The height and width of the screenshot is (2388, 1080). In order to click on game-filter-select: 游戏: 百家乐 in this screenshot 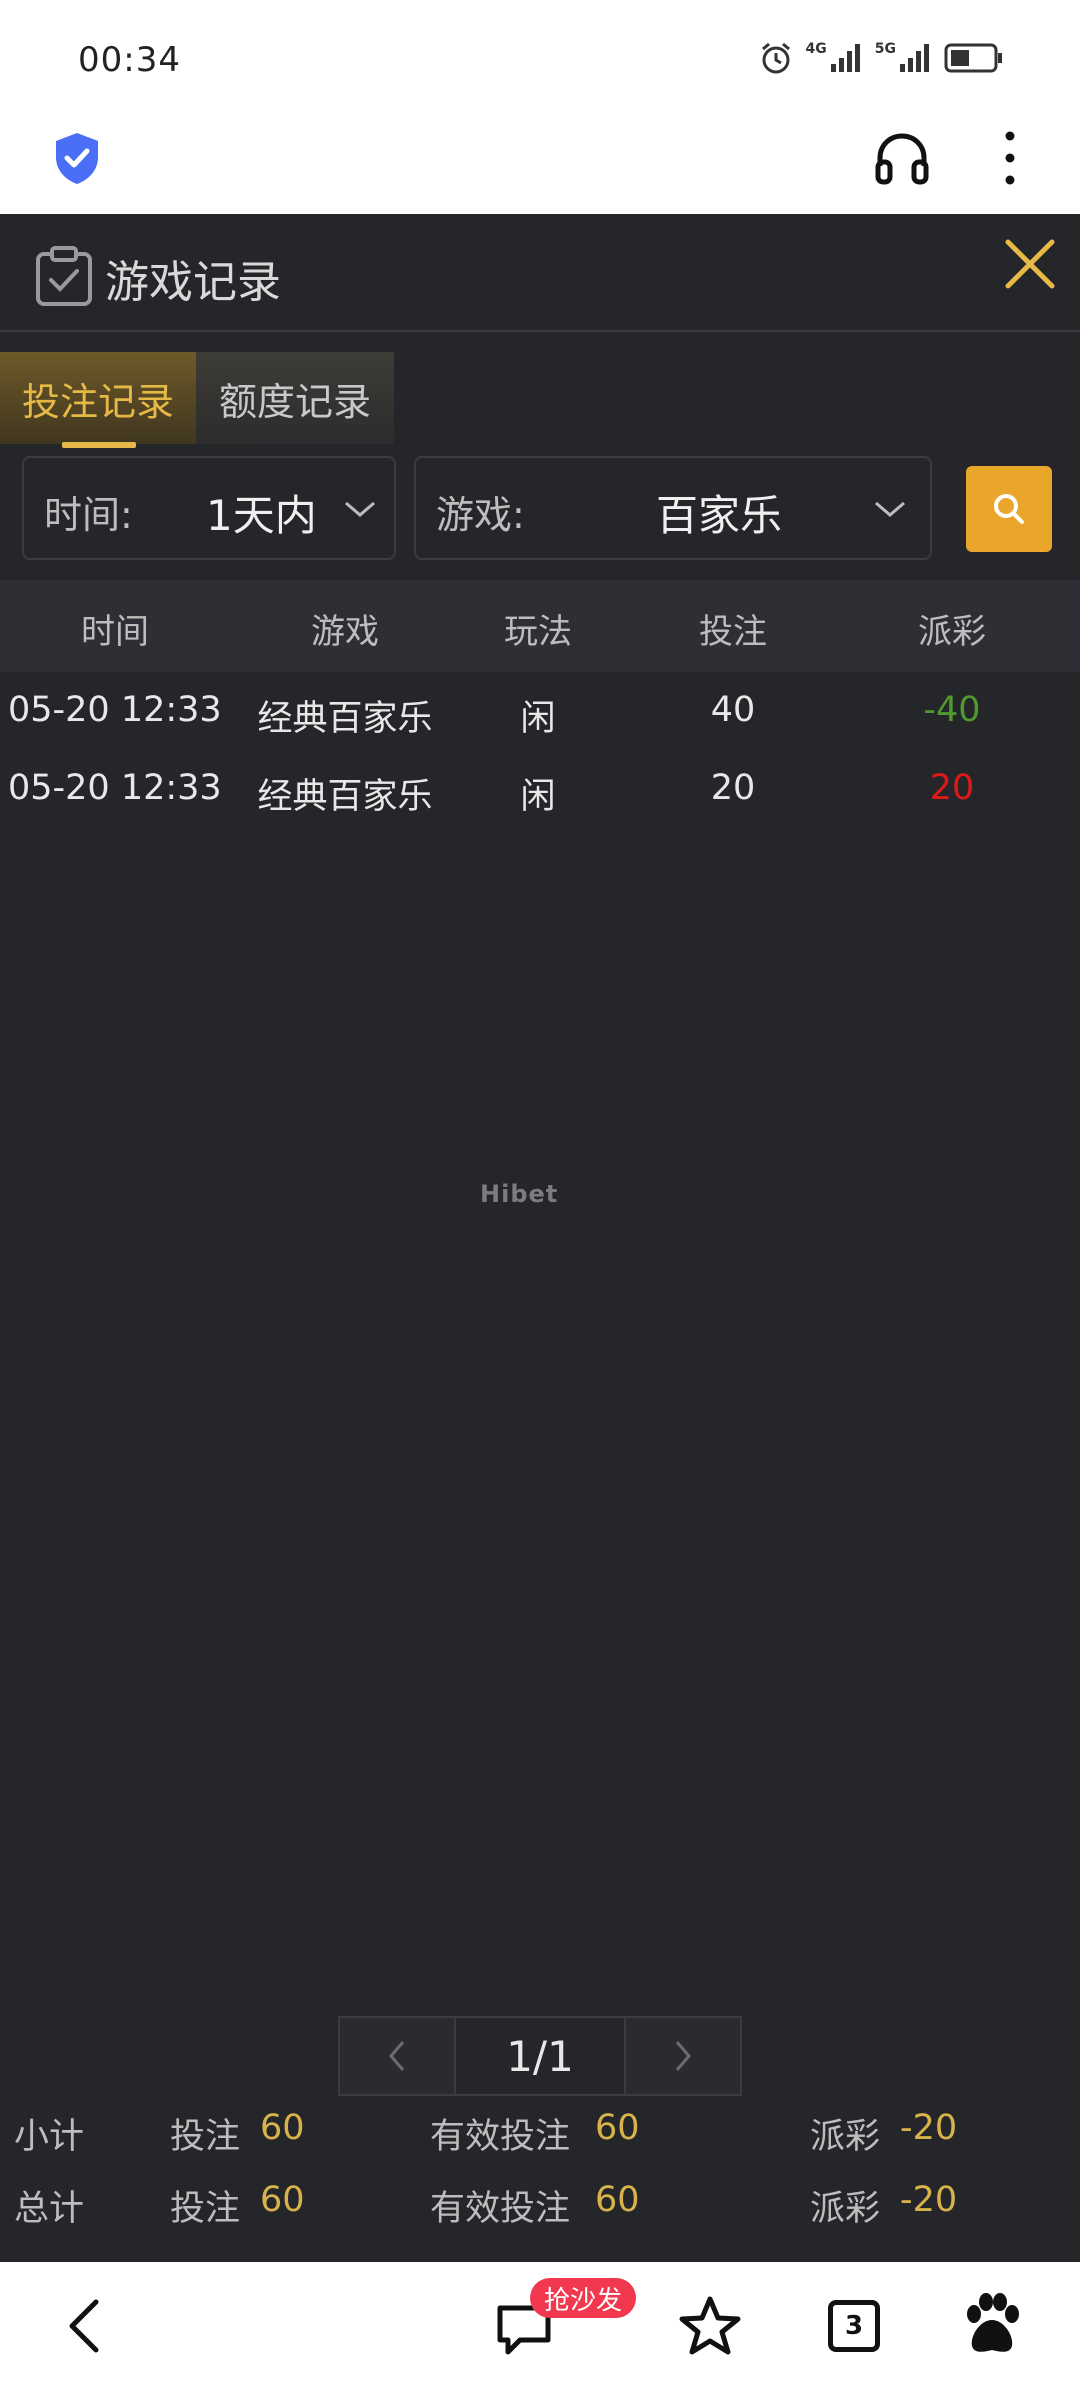, I will do `click(673, 508)`.